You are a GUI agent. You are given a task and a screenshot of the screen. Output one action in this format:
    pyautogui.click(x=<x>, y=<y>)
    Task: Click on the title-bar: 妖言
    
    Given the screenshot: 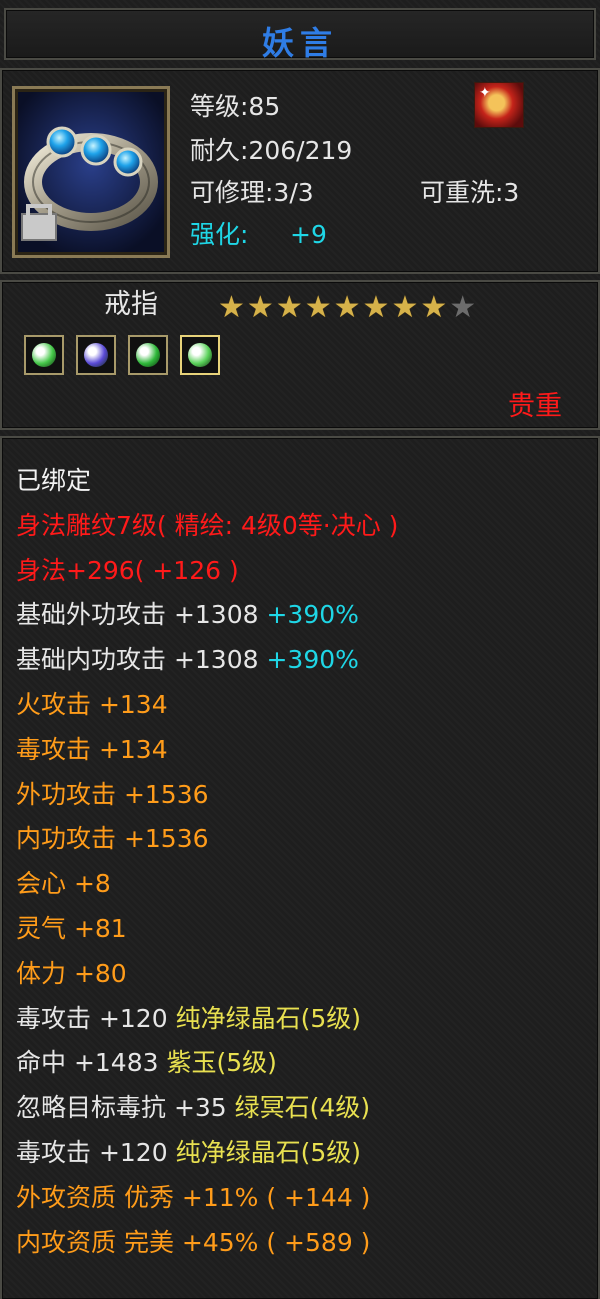 What is the action you would take?
    pyautogui.click(x=300, y=35)
    